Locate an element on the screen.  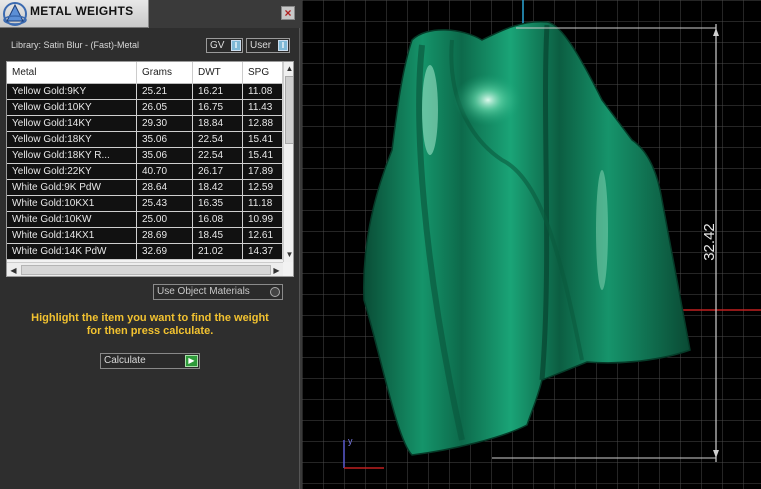
grams-cell: 26.05 is located at coordinates (165, 107).